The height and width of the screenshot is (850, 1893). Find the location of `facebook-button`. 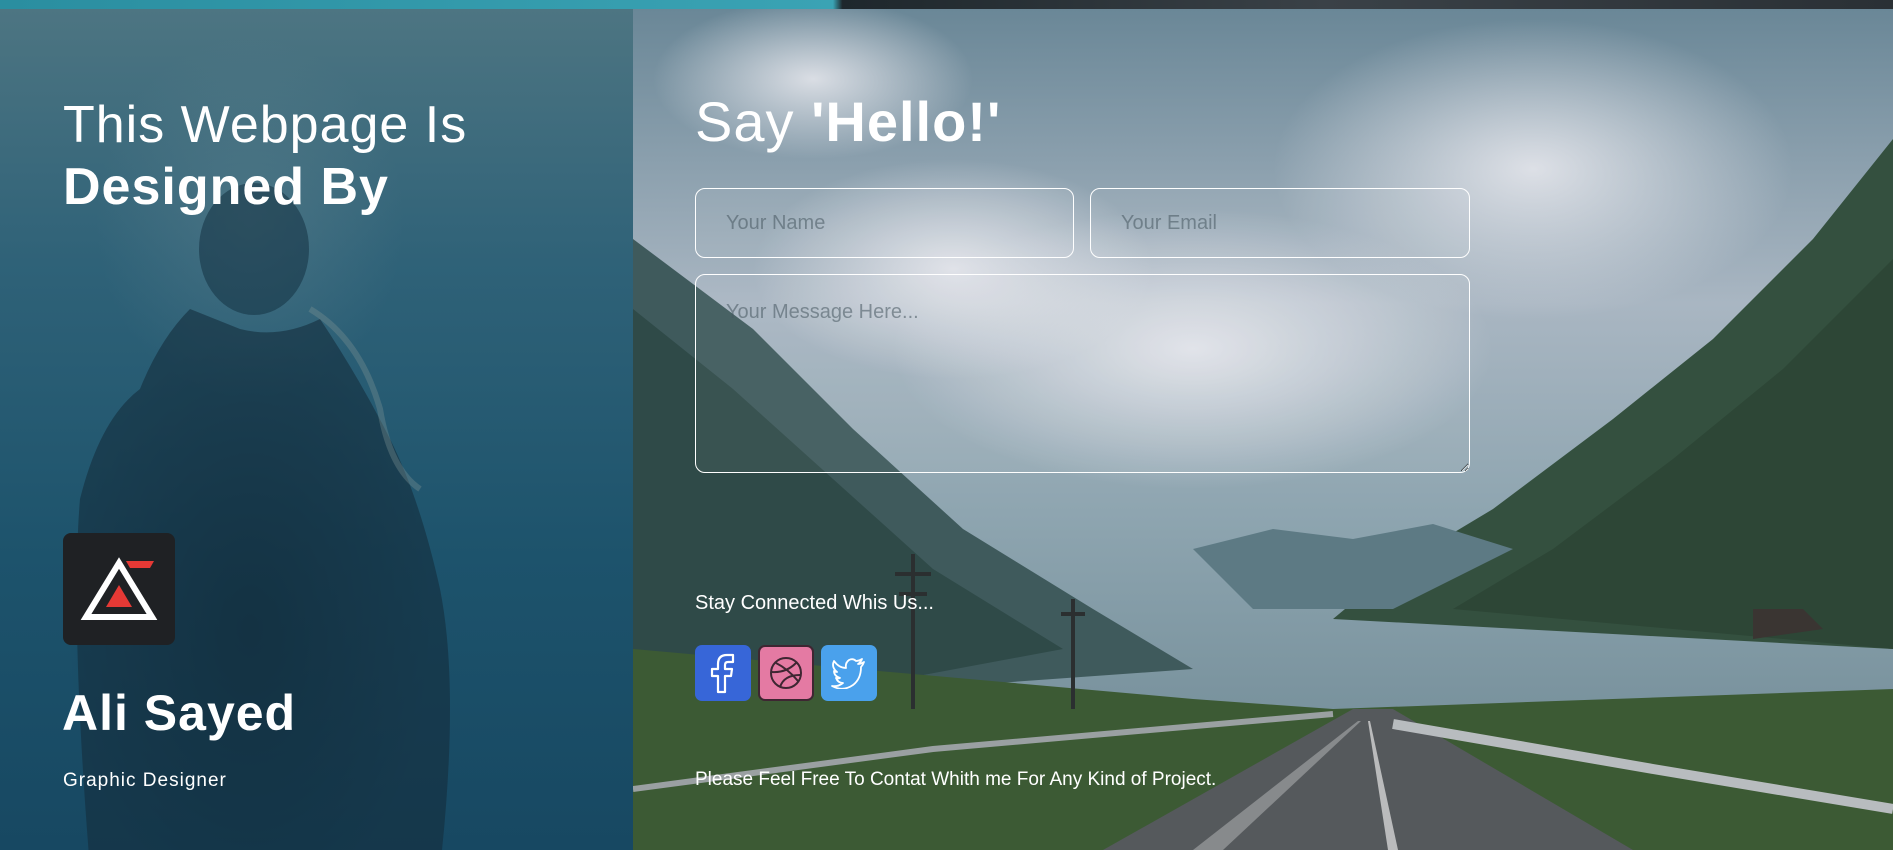

facebook-button is located at coordinates (723, 673).